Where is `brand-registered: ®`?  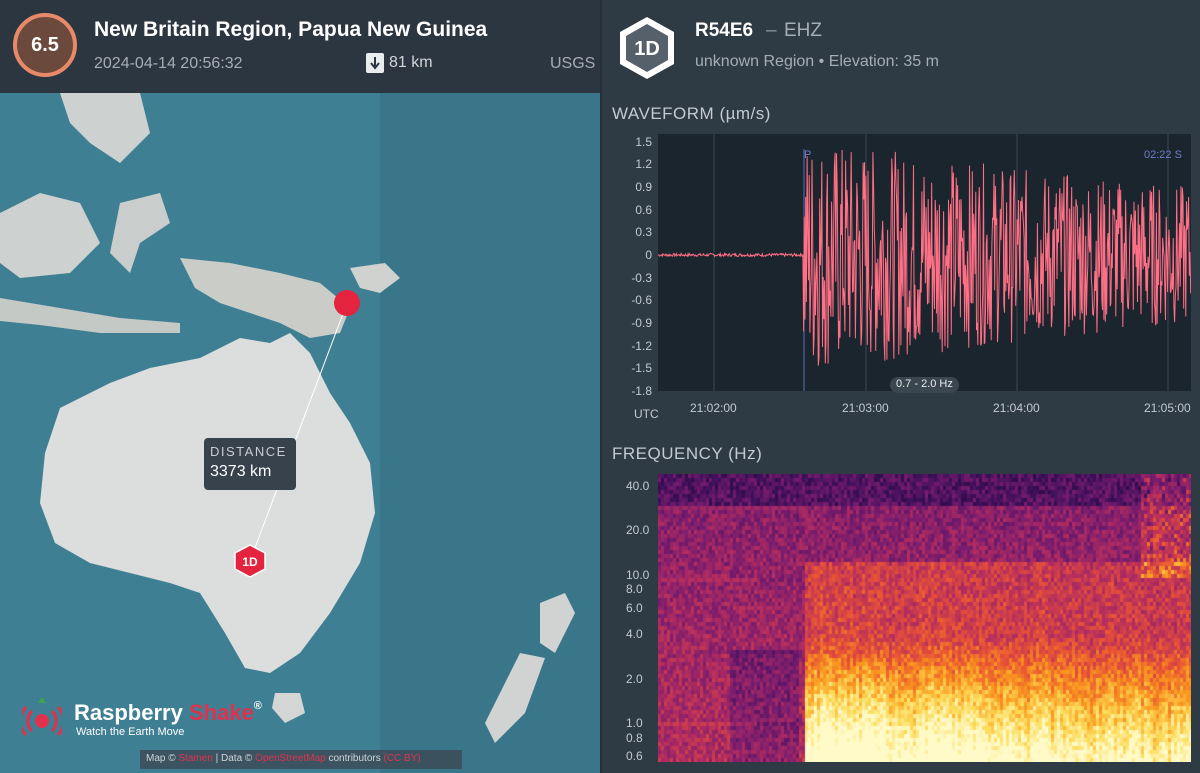
brand-registered: ® is located at coordinates (257, 706).